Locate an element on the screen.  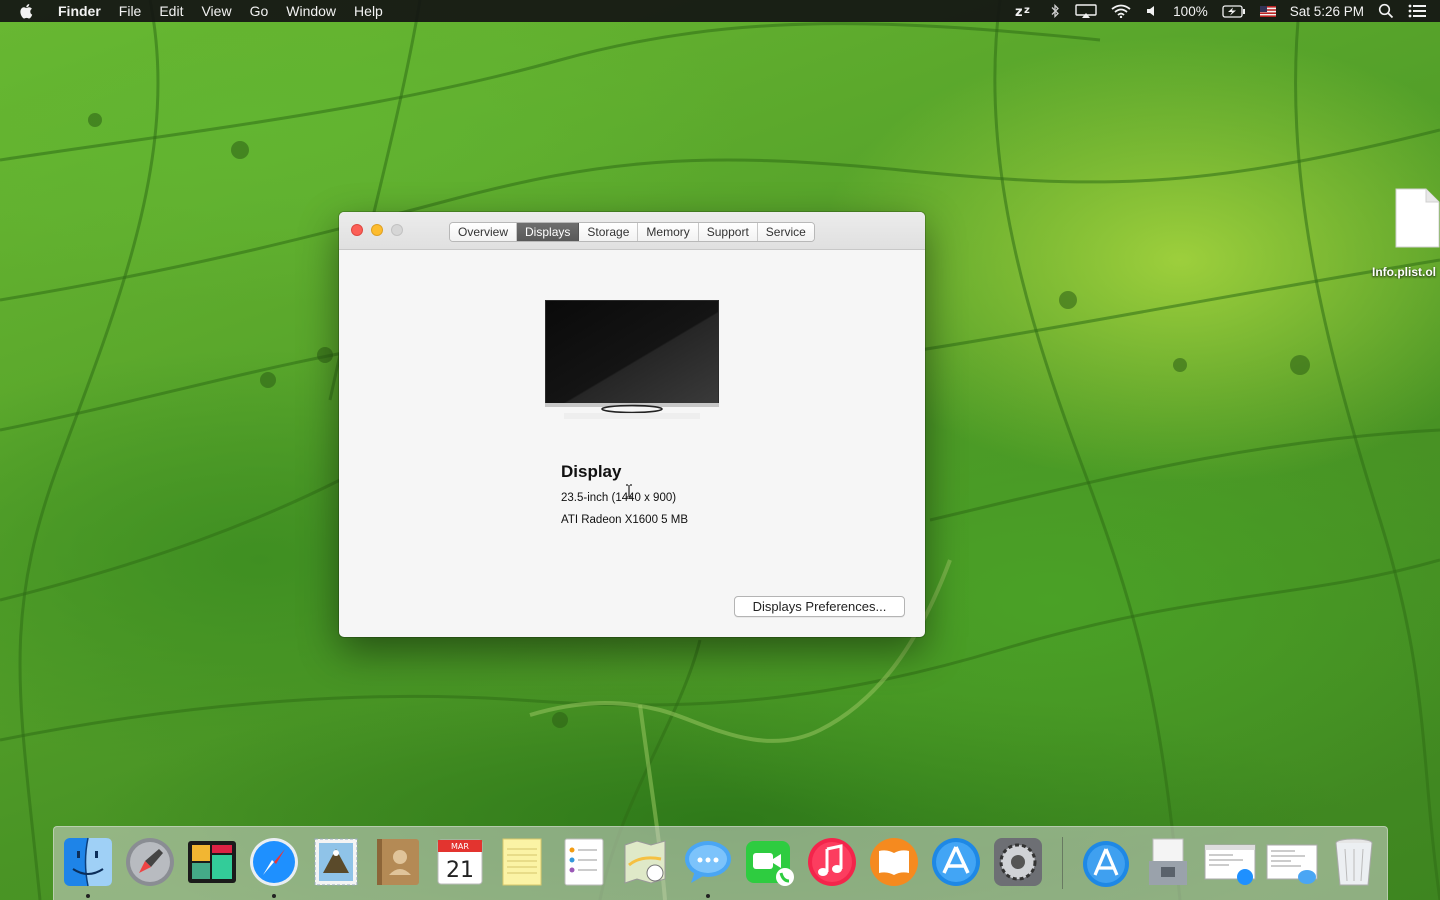
sleep-icon: zz is located at coordinates (1025, 11).